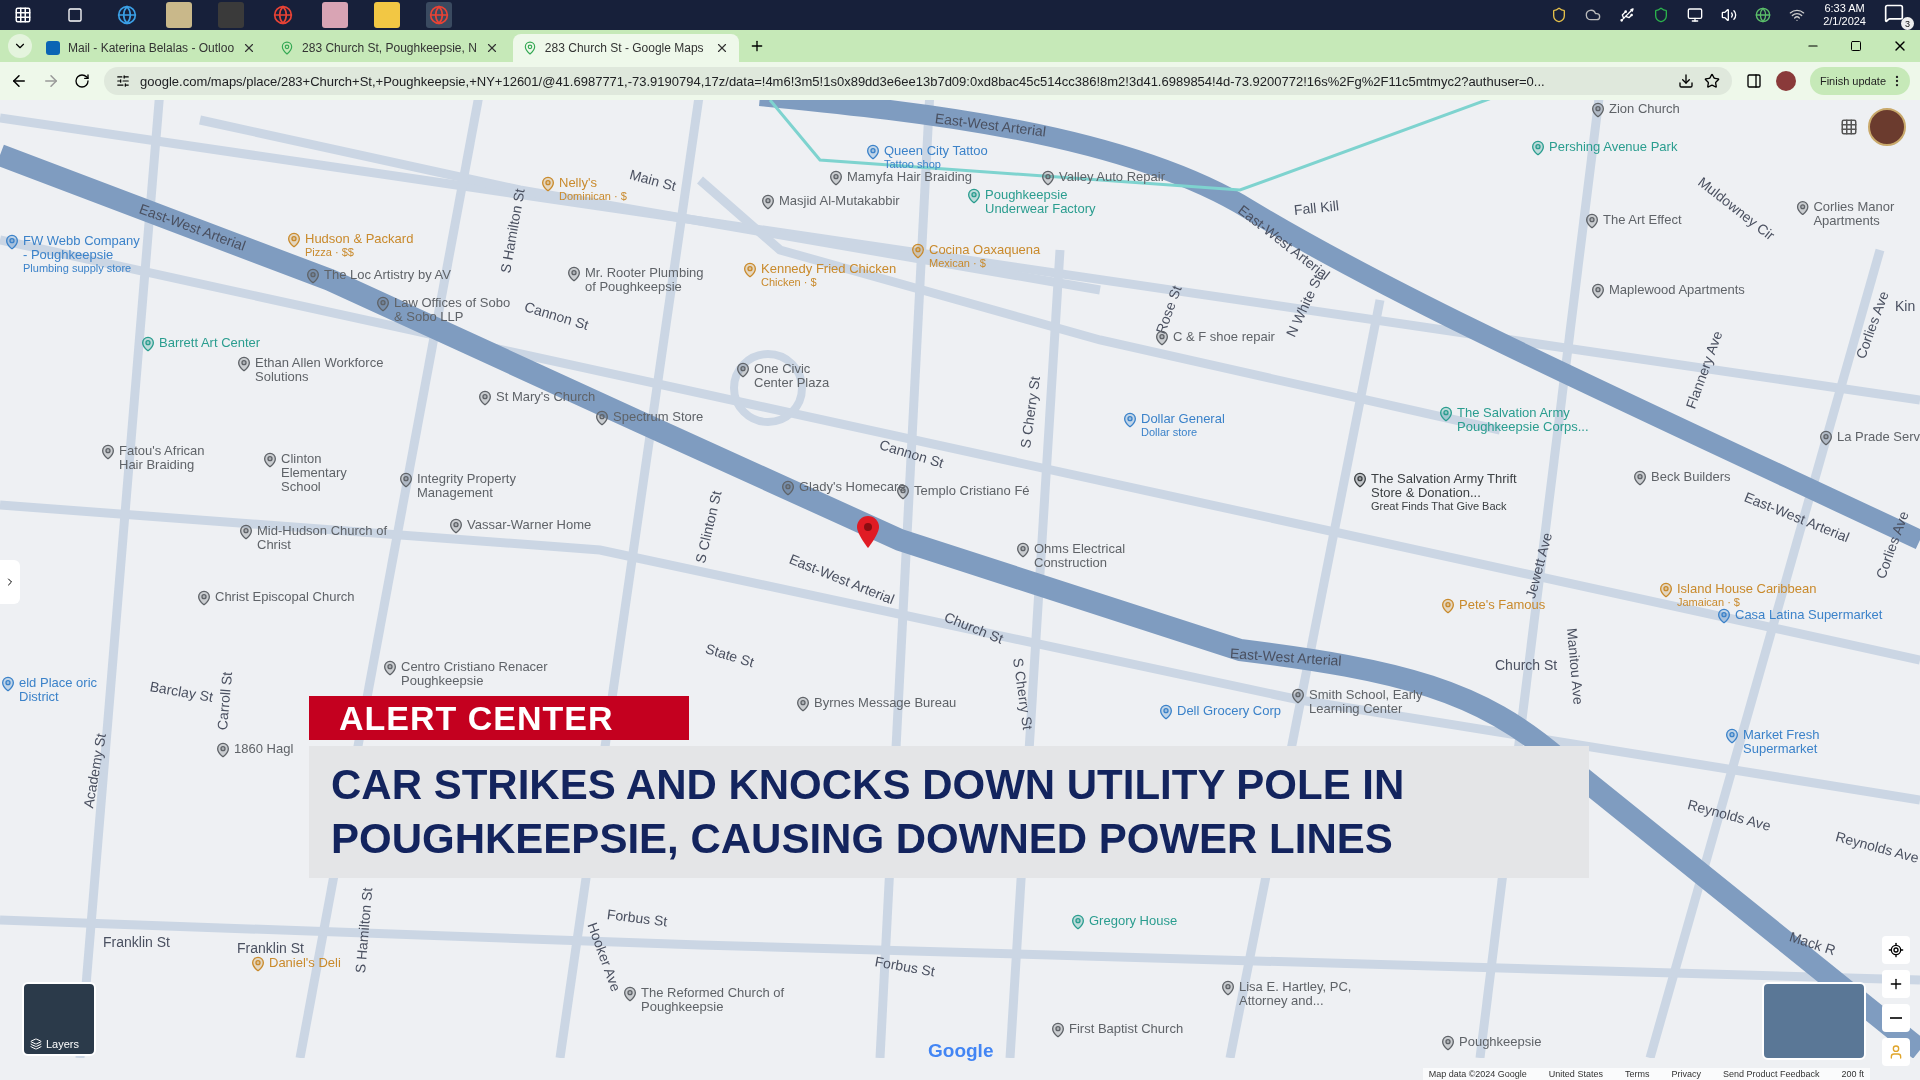  What do you see at coordinates (1894, 13) in the screenshot?
I see `notification-icon` at bounding box center [1894, 13].